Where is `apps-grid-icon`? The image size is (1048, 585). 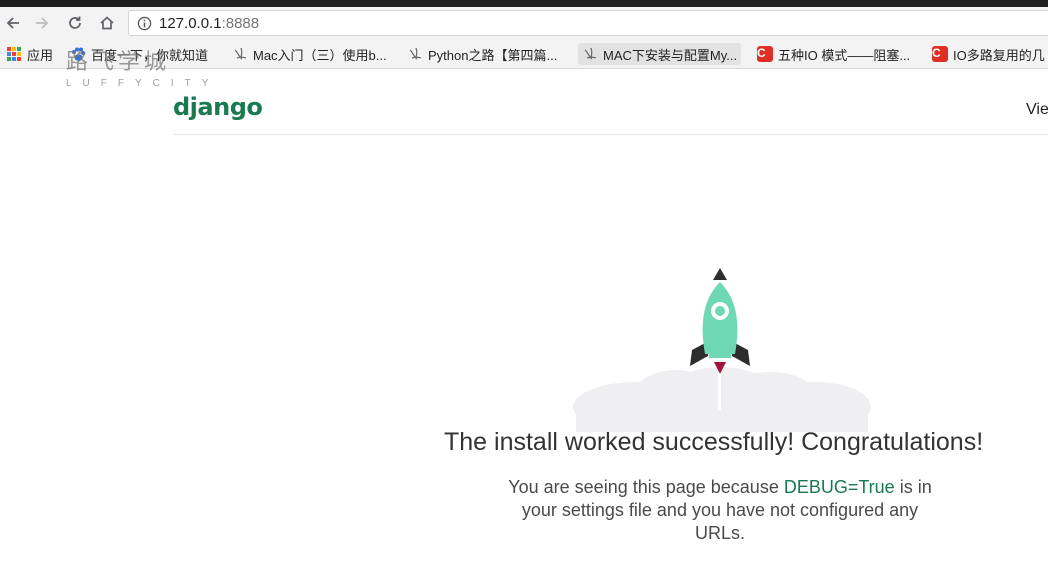
apps-grid-icon is located at coordinates (14, 54).